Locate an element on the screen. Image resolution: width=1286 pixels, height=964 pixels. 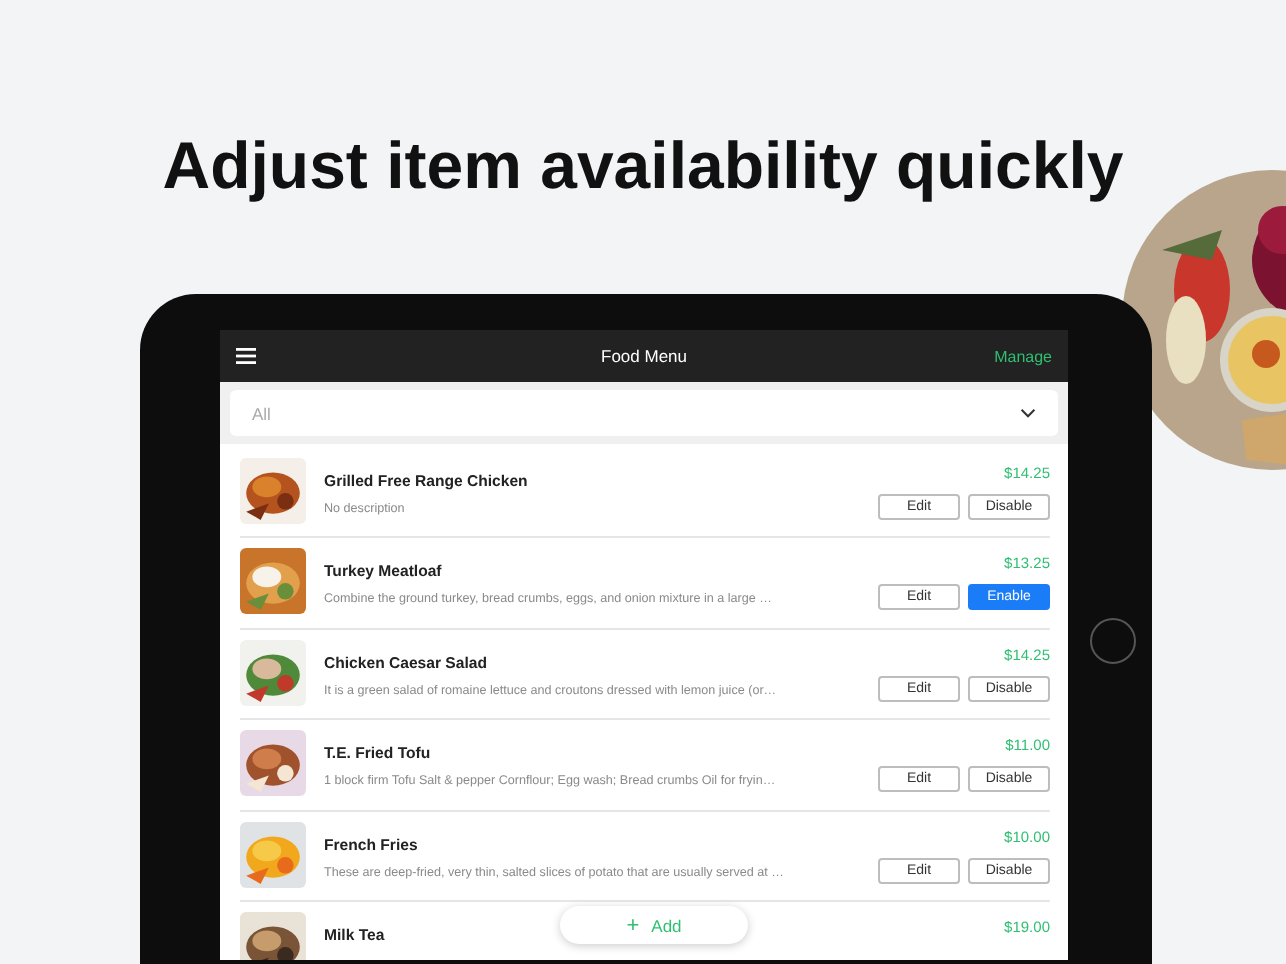
chevron-down-icon is located at coordinates (1028, 413).